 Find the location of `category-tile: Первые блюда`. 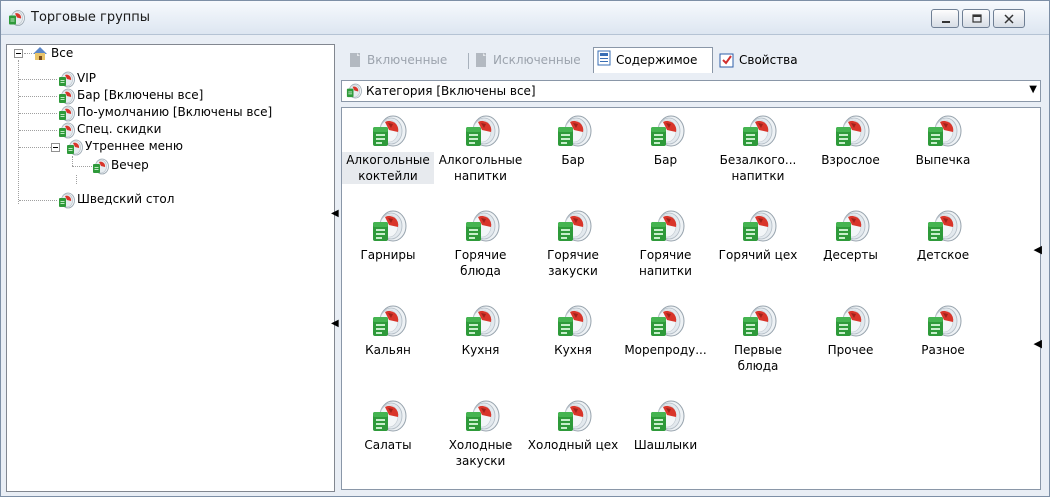

category-tile: Первые блюда is located at coordinates (758, 343).